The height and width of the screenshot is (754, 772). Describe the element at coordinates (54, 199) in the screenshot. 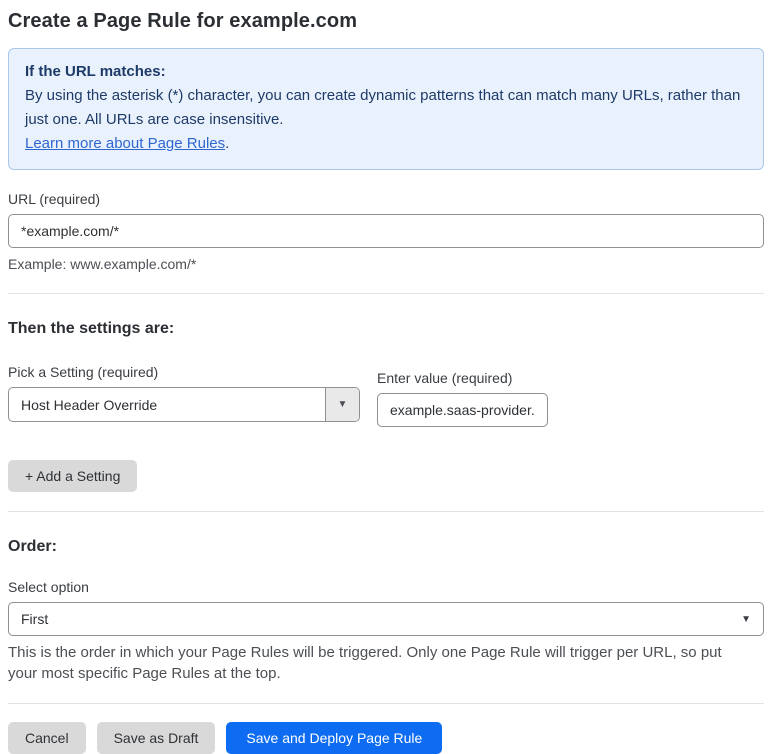

I see `url-field-label: URL (required)` at that location.